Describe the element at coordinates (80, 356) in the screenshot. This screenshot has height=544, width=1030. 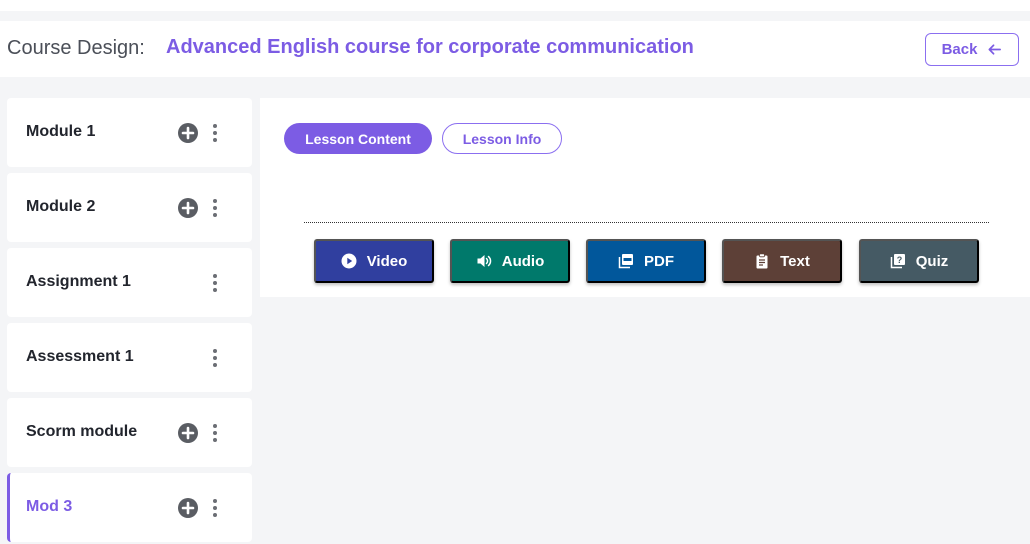
I see `module-label: Assessment 1` at that location.